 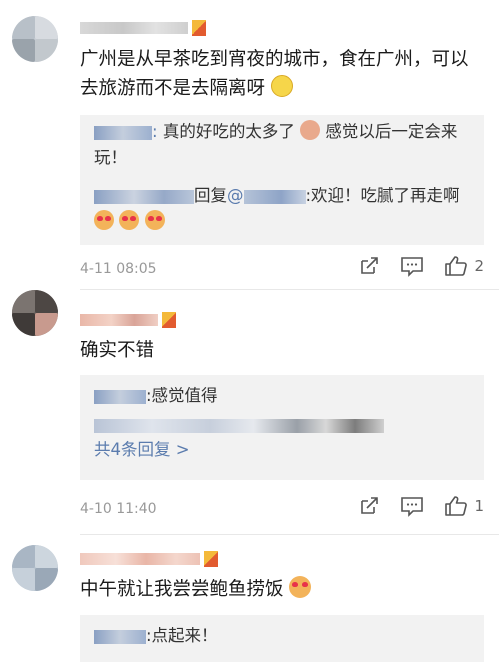 What do you see at coordinates (282, 270) in the screenshot?
I see `comment-meta: 4-11 08:05 2` at bounding box center [282, 270].